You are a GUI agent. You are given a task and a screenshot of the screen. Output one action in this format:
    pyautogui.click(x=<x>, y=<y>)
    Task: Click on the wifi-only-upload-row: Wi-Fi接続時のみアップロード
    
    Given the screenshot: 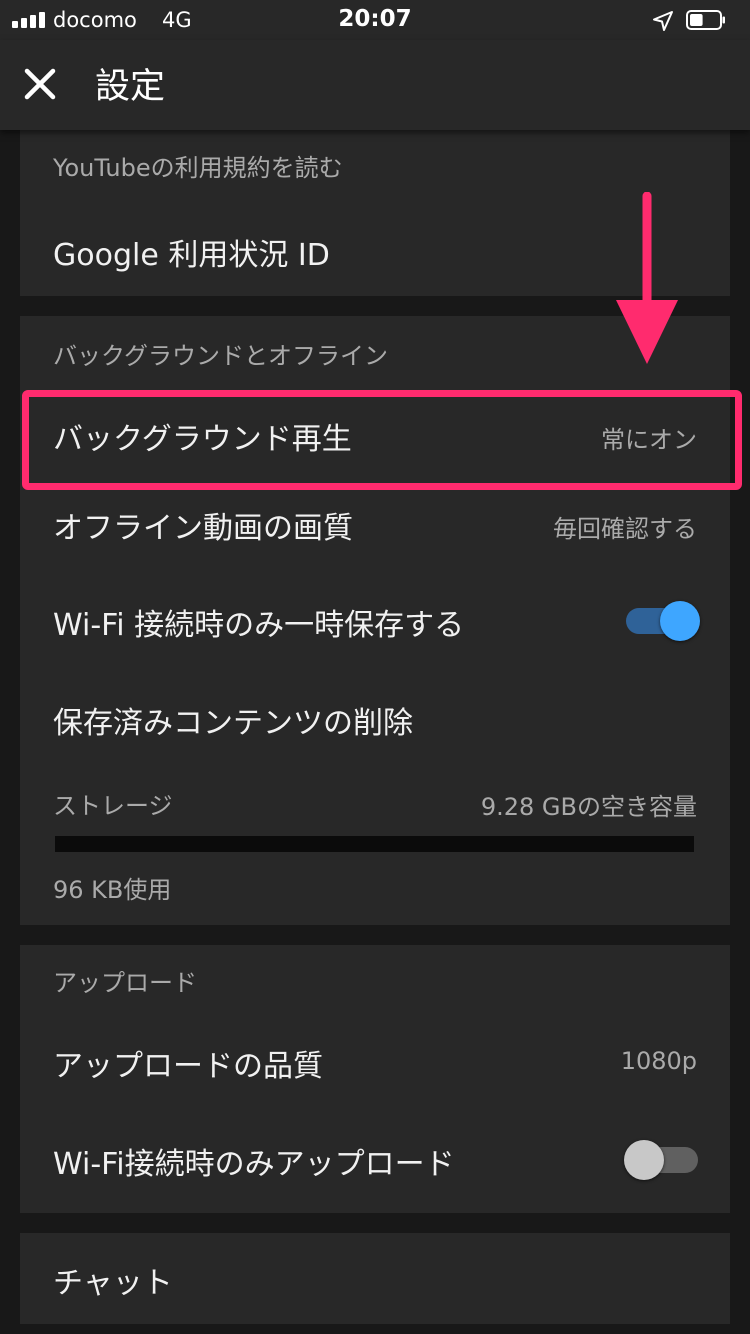 What is the action you would take?
    pyautogui.click(x=375, y=1159)
    